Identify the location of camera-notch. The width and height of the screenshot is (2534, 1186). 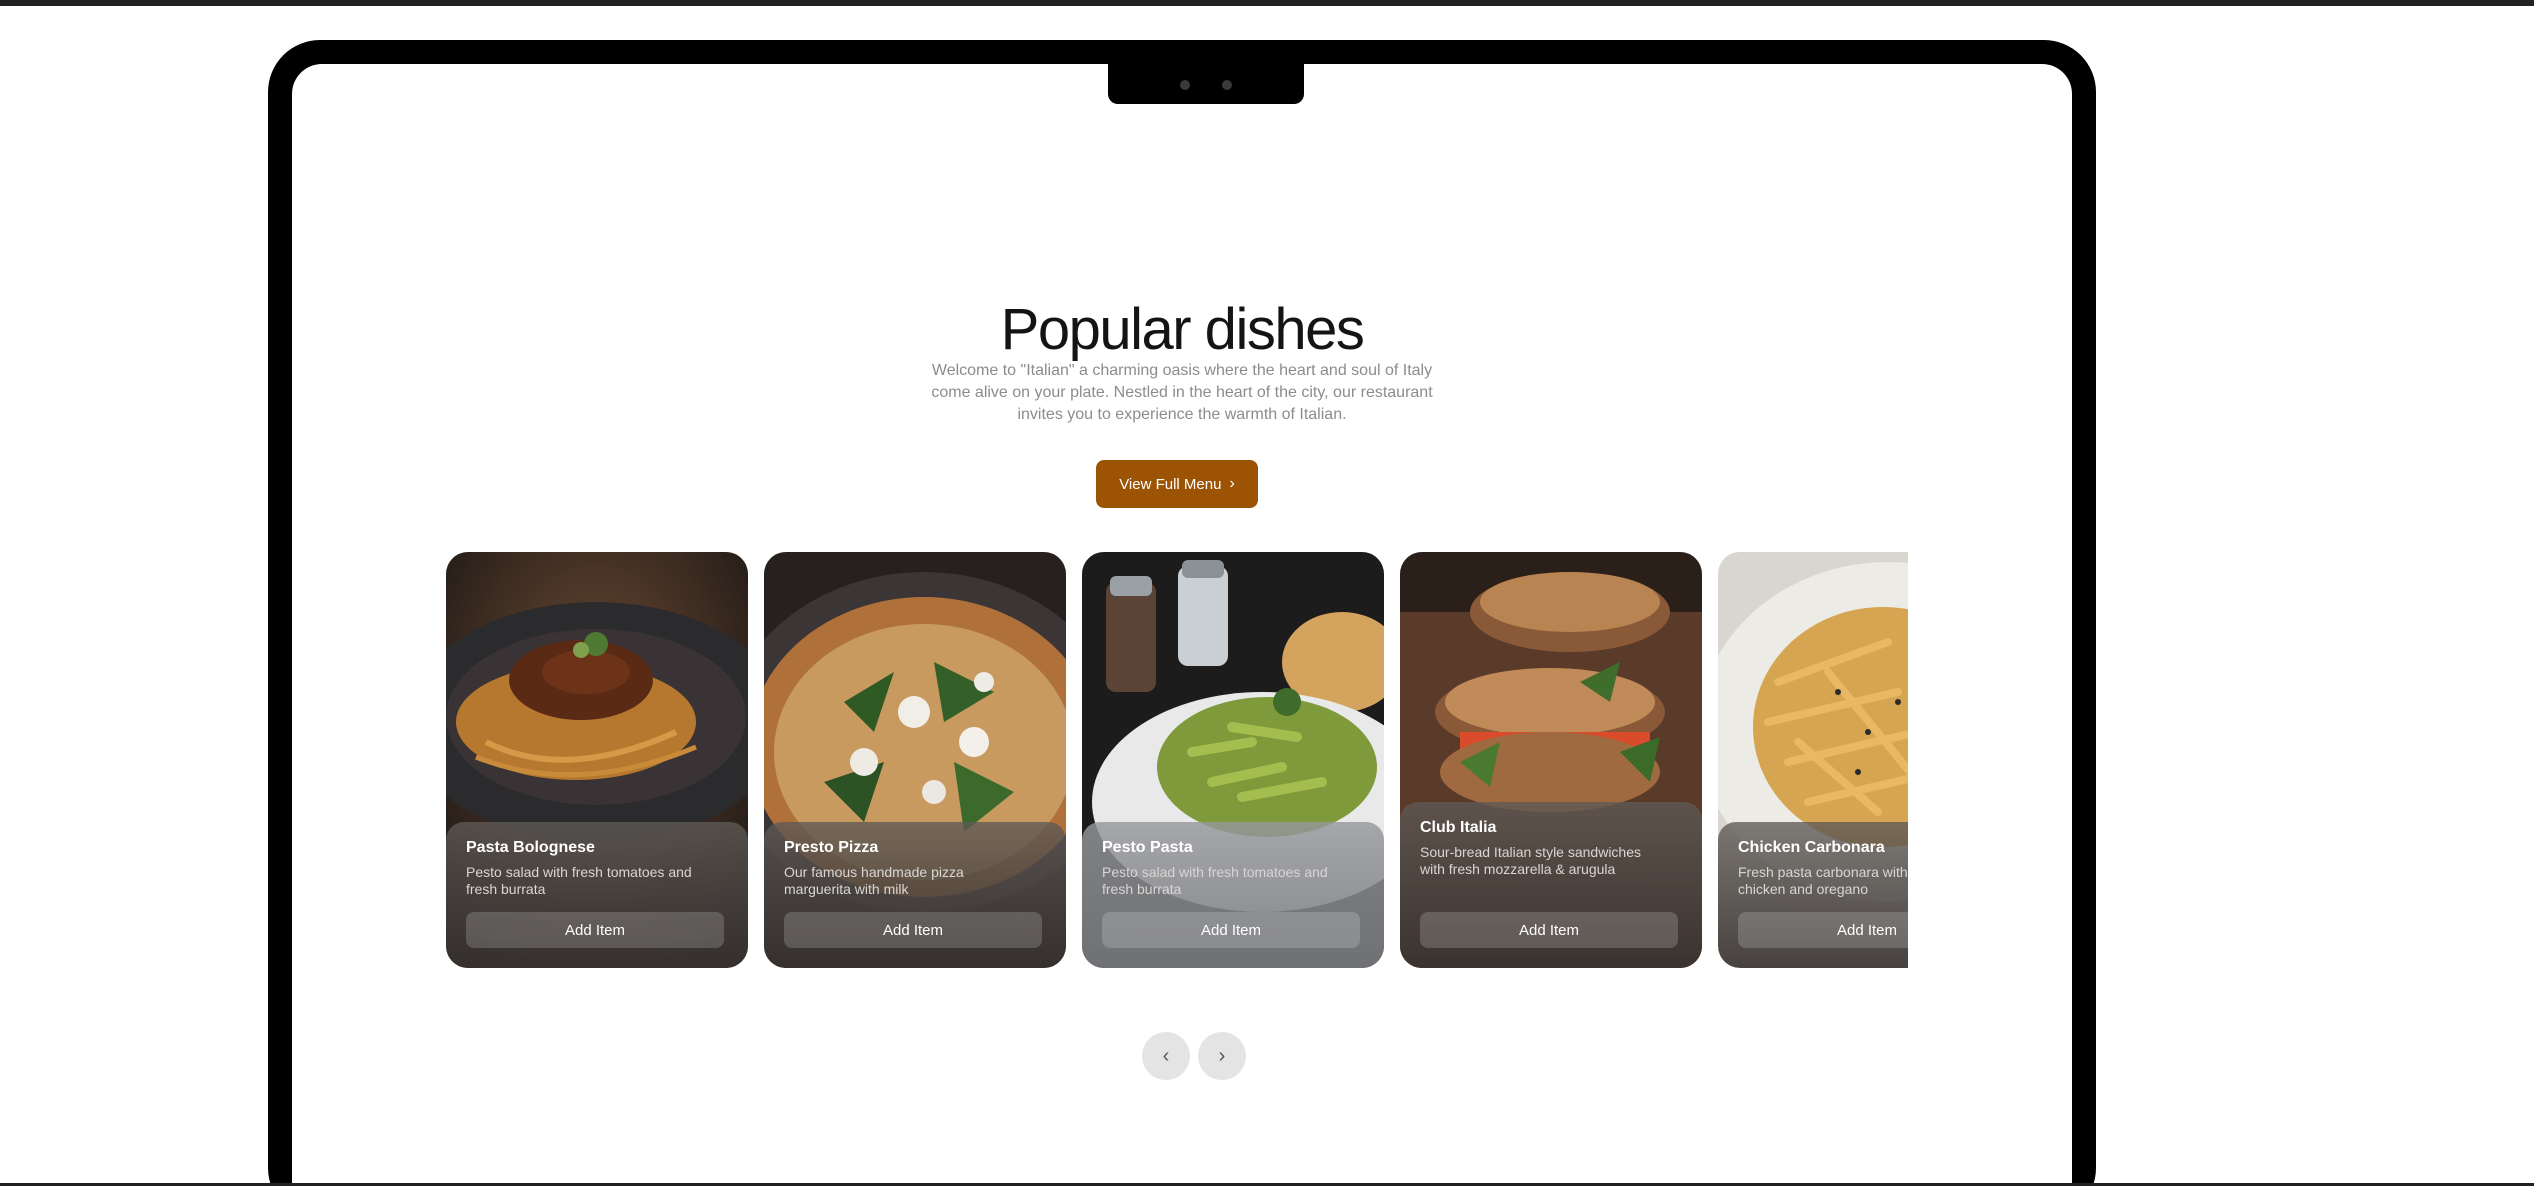
(1206, 84).